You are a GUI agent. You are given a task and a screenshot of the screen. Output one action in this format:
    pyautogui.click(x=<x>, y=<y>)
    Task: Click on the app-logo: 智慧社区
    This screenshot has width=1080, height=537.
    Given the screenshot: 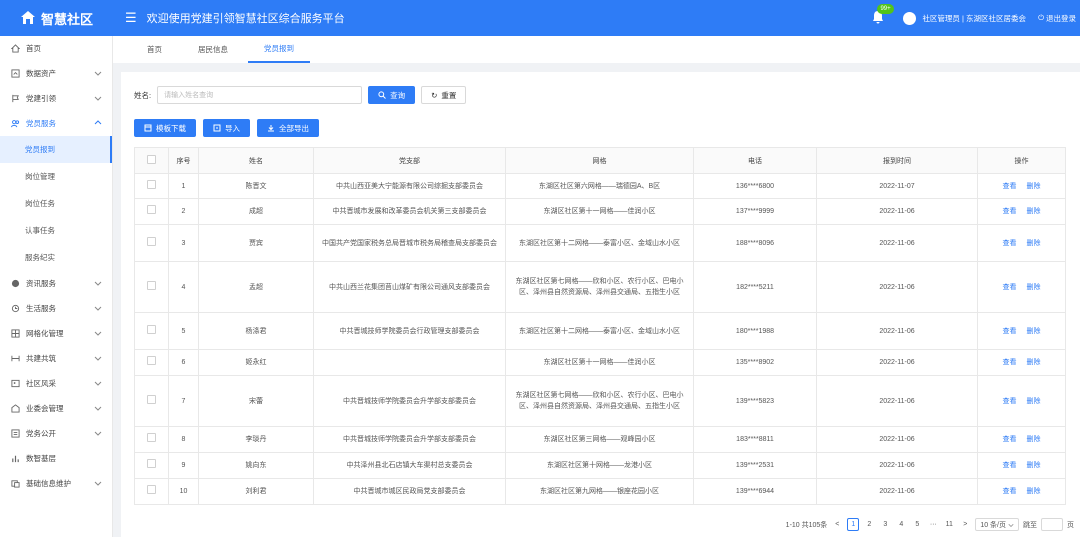 What is the action you would take?
    pyautogui.click(x=56, y=18)
    